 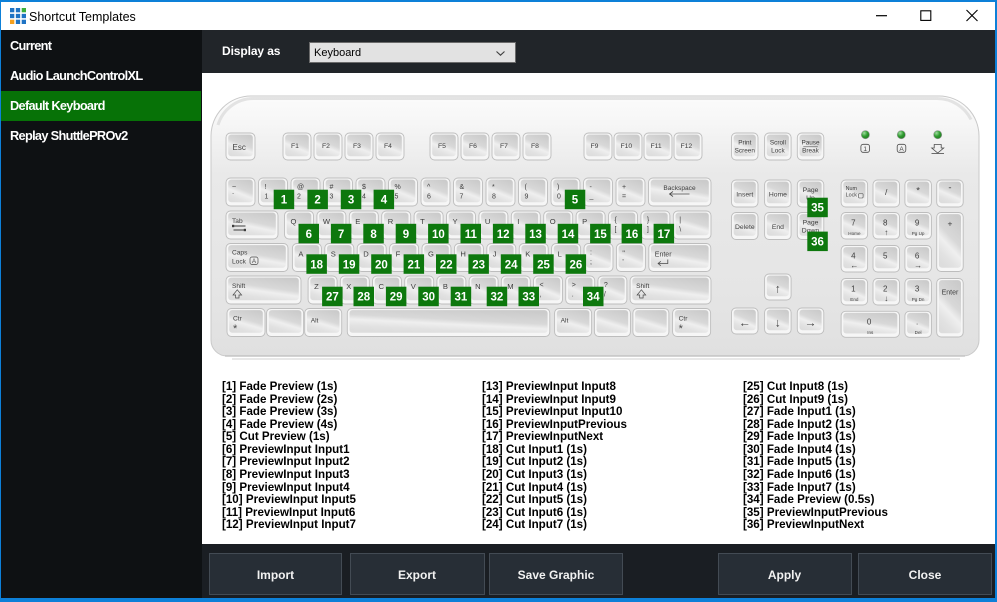 I want to click on svg-text: 9, so click(x=917, y=223).